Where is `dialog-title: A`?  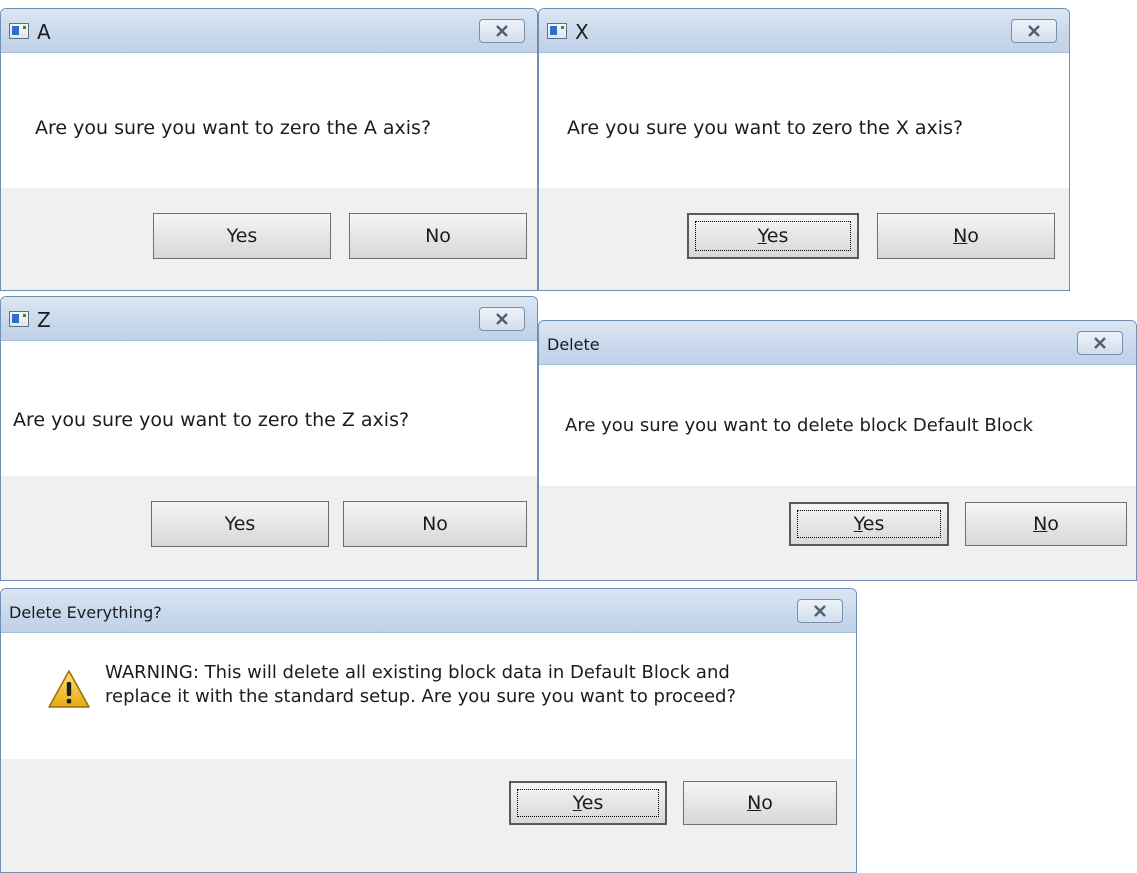 dialog-title: A is located at coordinates (44, 32).